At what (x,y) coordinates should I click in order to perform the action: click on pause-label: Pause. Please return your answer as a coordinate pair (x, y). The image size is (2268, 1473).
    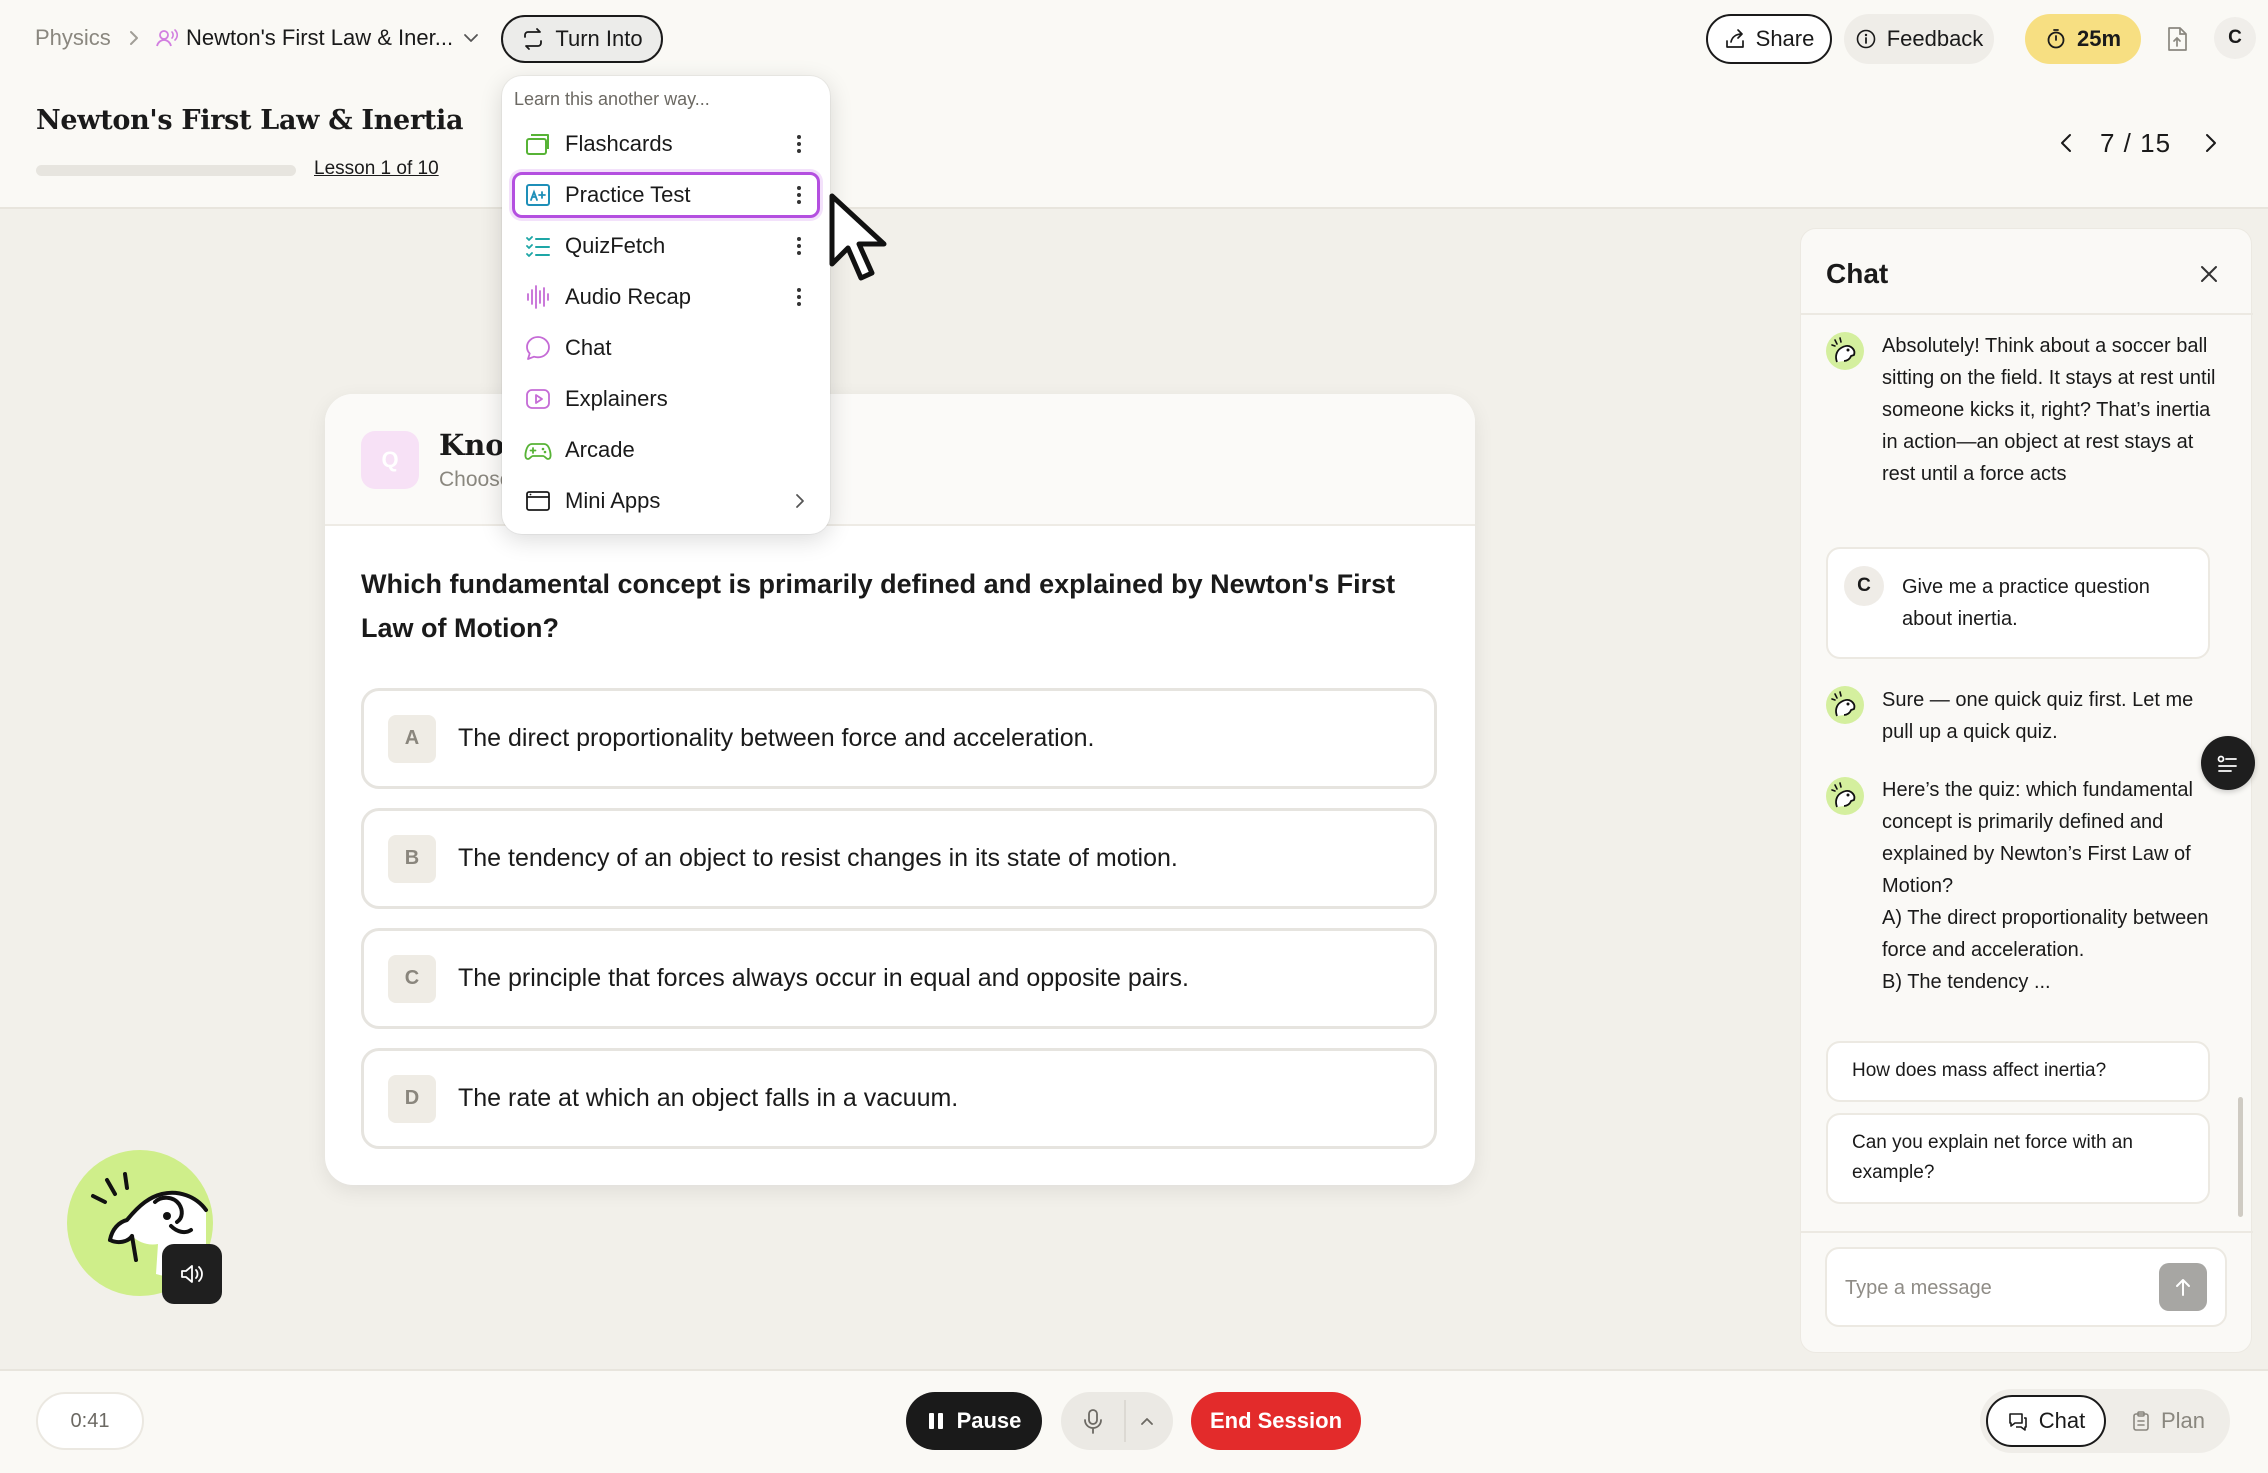
    Looking at the image, I should click on (989, 1420).